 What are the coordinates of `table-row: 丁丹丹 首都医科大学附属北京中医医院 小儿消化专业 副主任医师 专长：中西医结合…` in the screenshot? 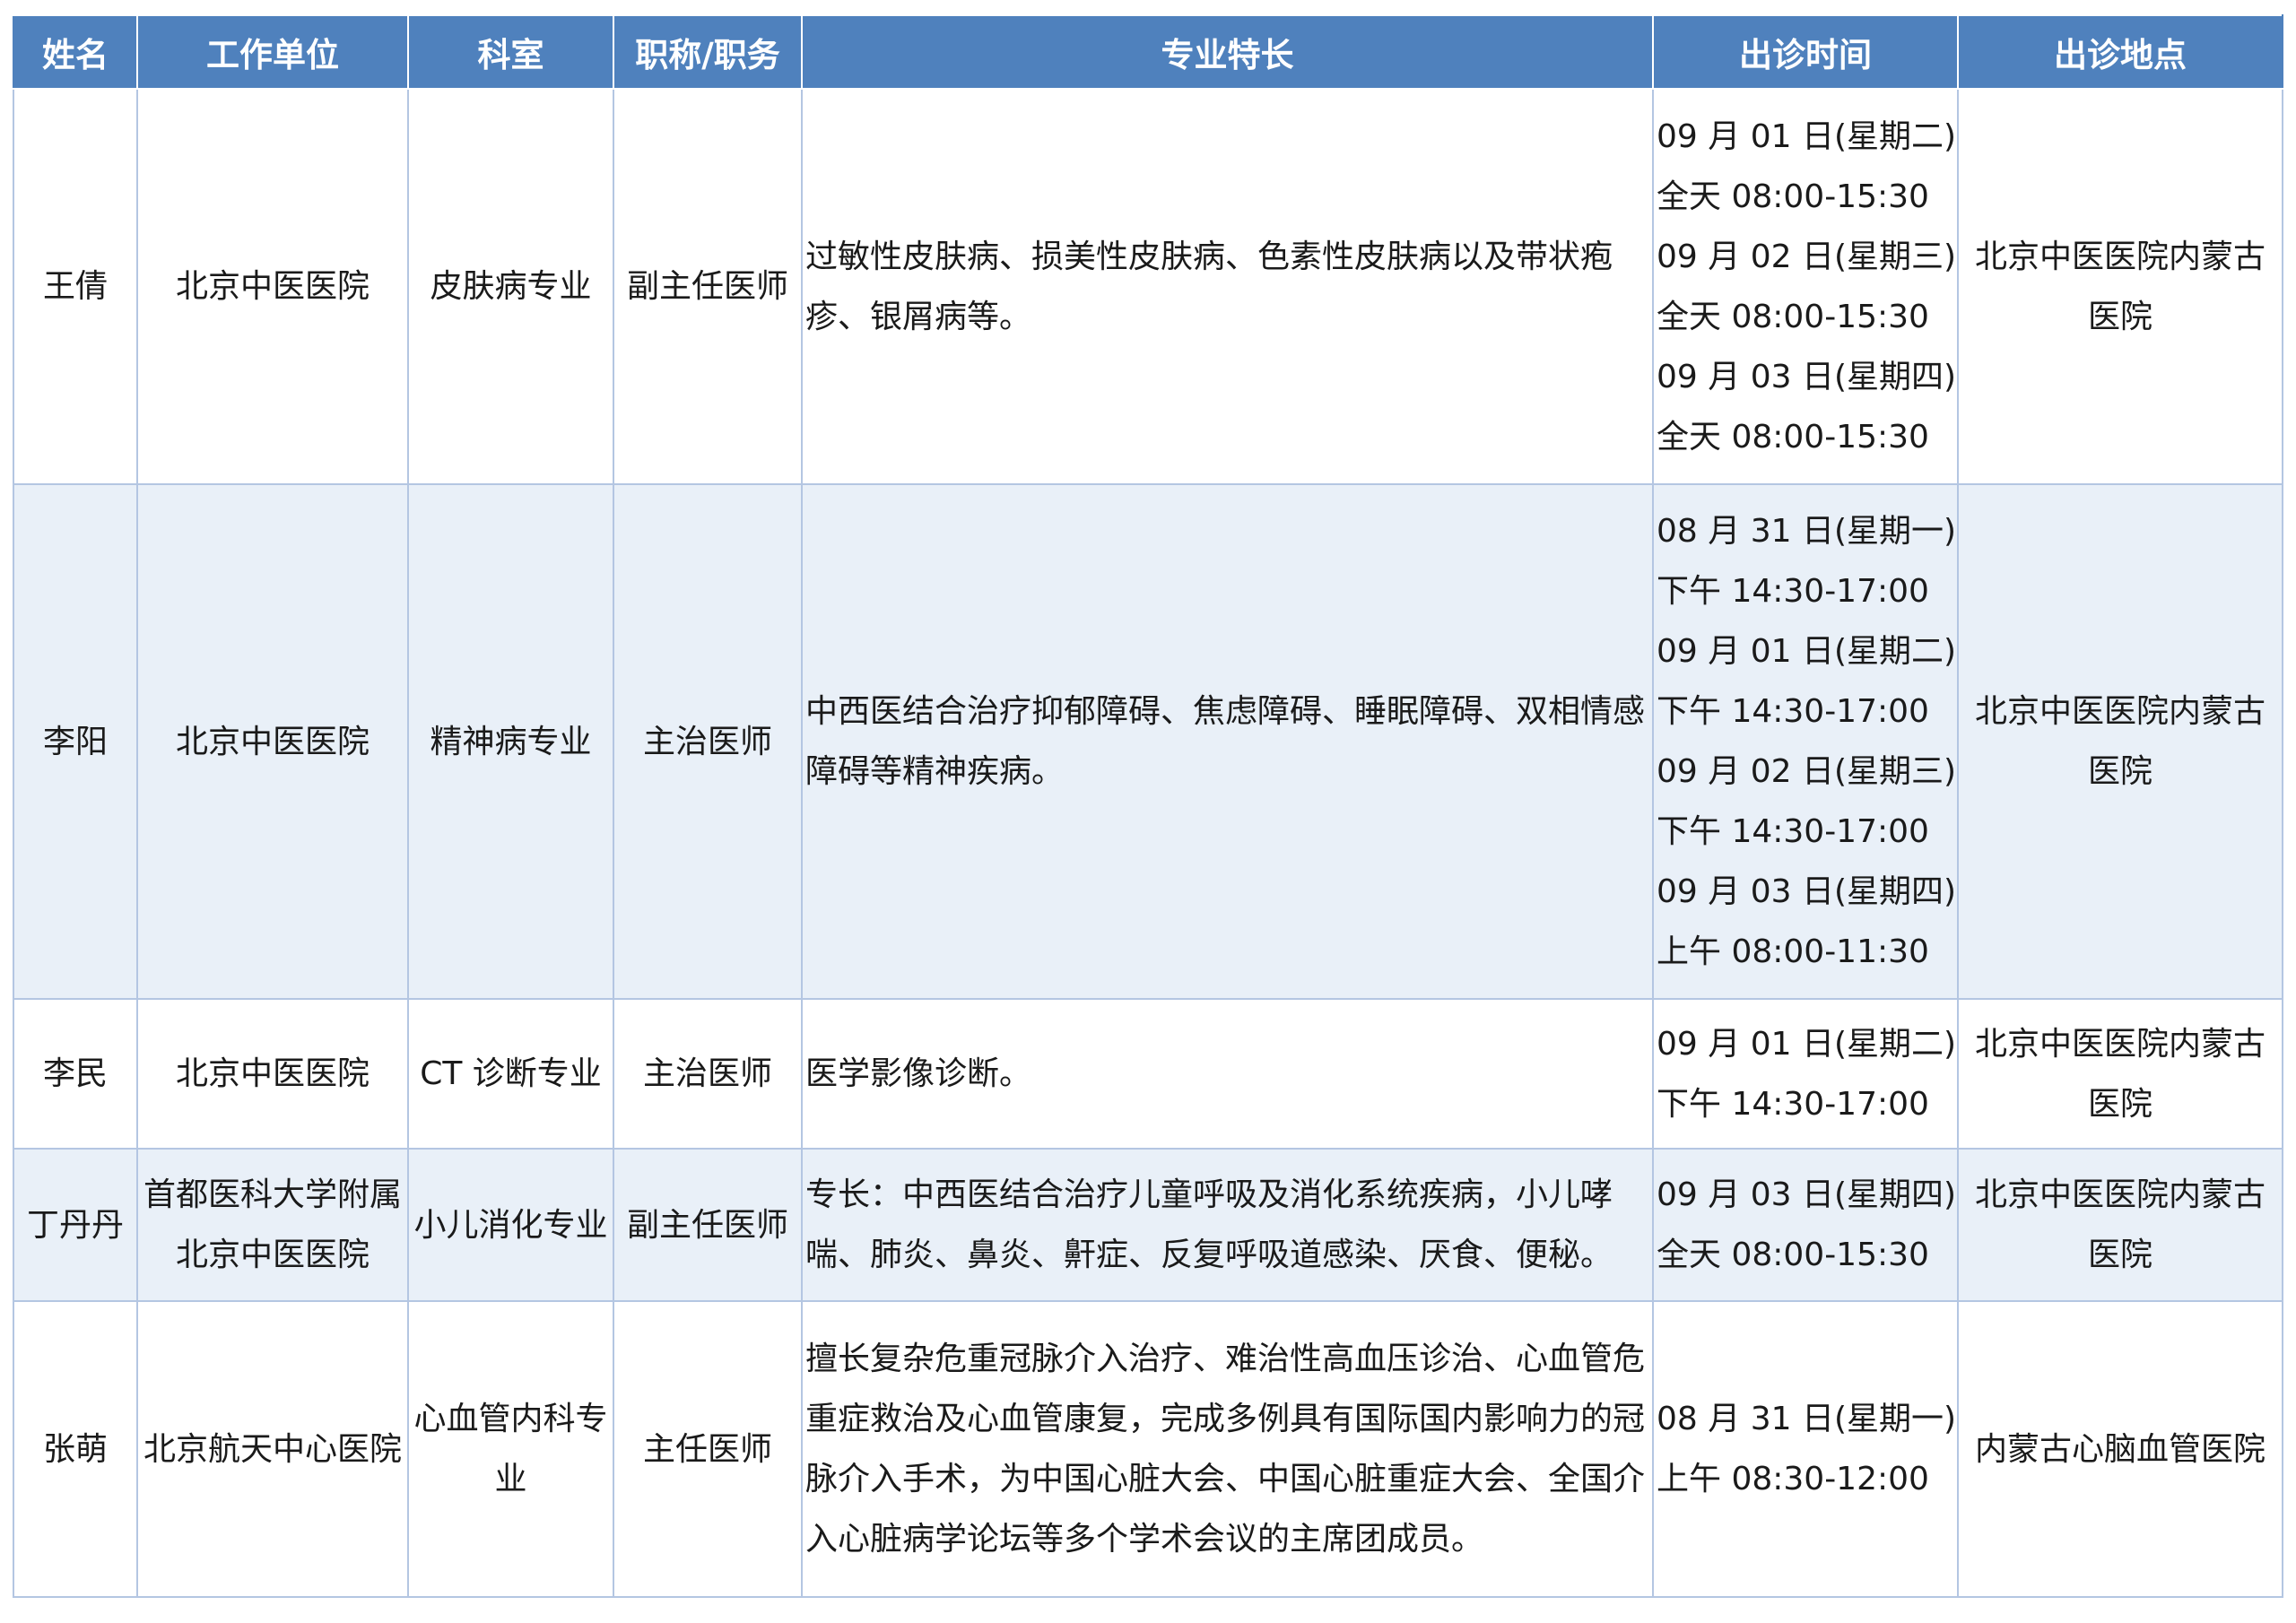 It's located at (1148, 1225).